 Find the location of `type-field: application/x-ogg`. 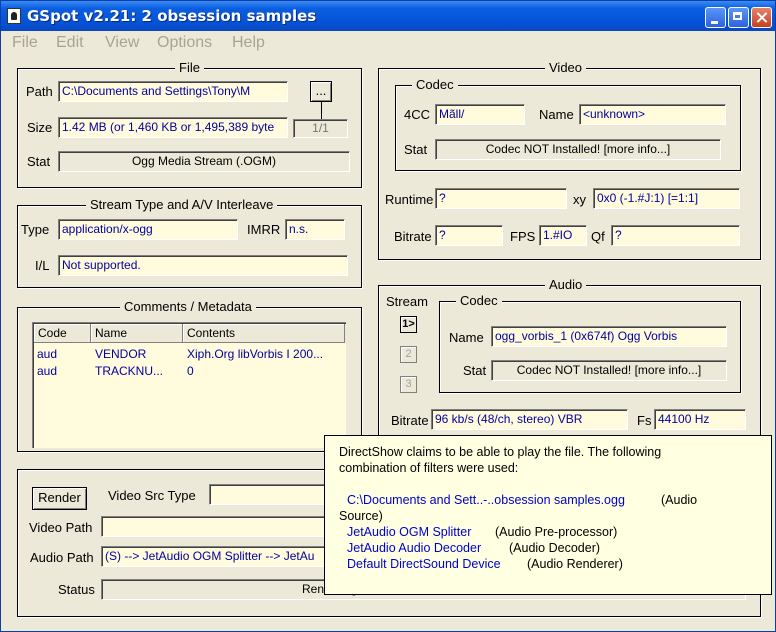

type-field: application/x-ogg is located at coordinates (148, 229).